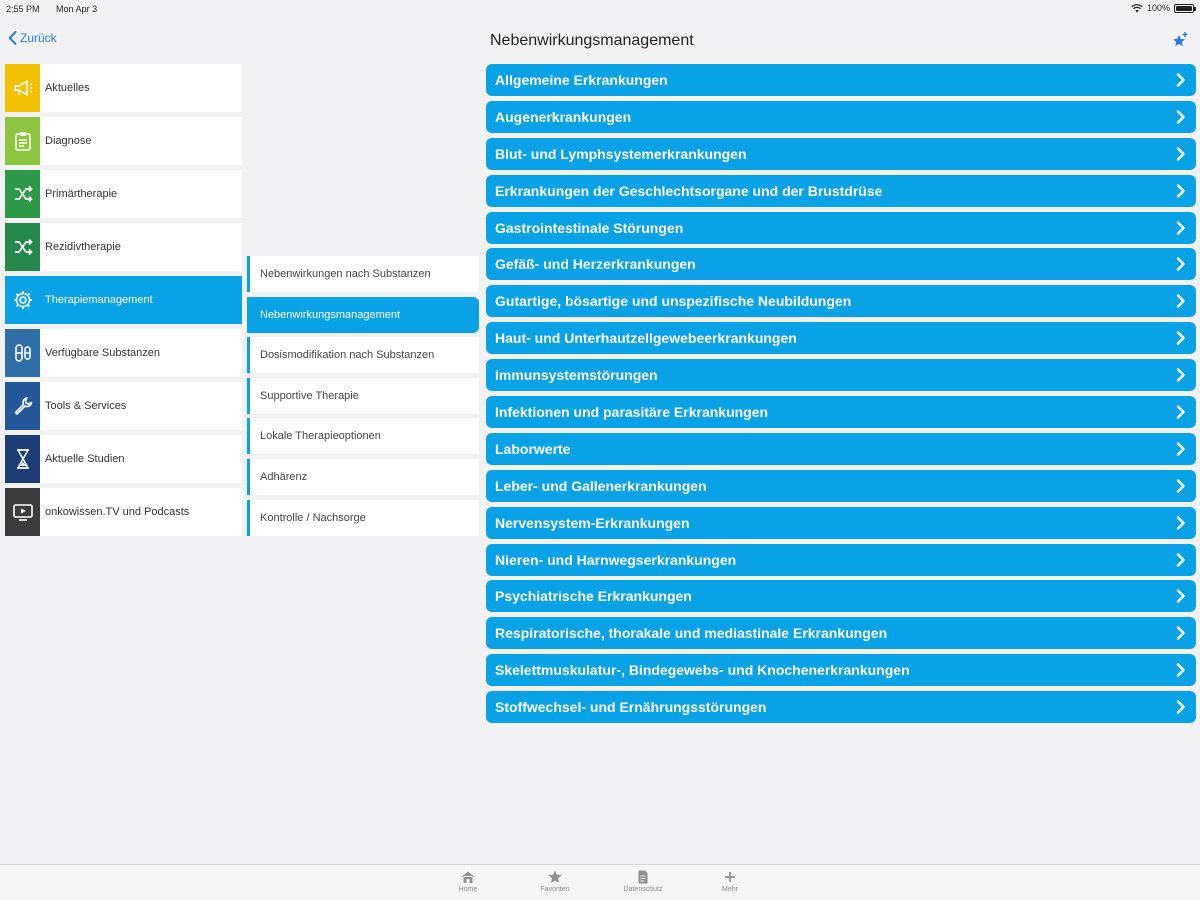 The height and width of the screenshot is (900, 1200). I want to click on menu-item-aktuelle-studien: Aktuelle Studien, so click(123, 459).